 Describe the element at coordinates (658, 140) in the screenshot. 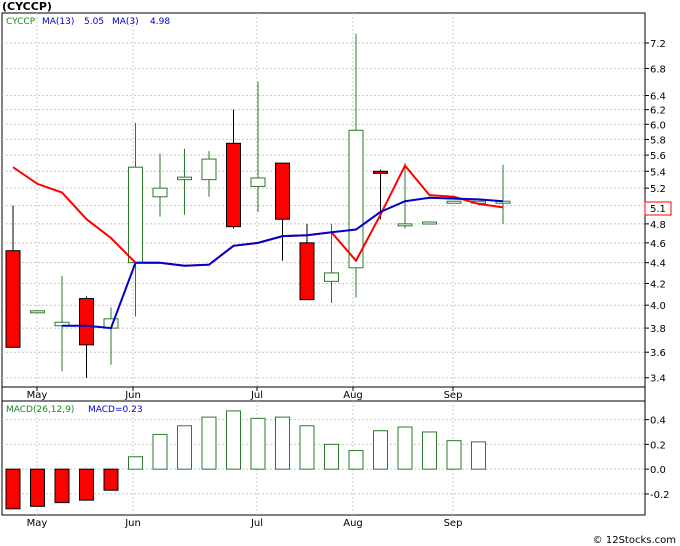

I see `price-tick-label: 5.8` at that location.